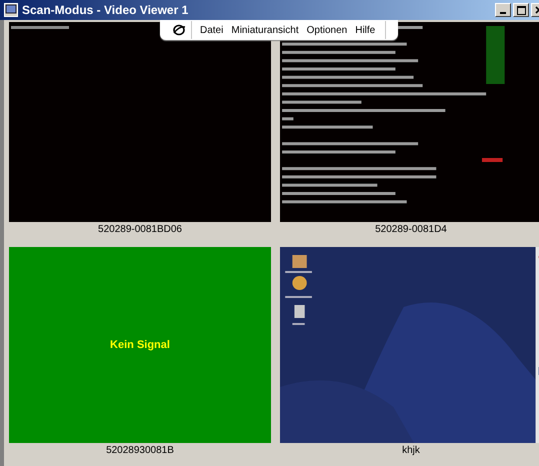 This screenshot has width=539, height=466. What do you see at coordinates (140, 230) in the screenshot?
I see `video-label: 520289-0081BD06` at bounding box center [140, 230].